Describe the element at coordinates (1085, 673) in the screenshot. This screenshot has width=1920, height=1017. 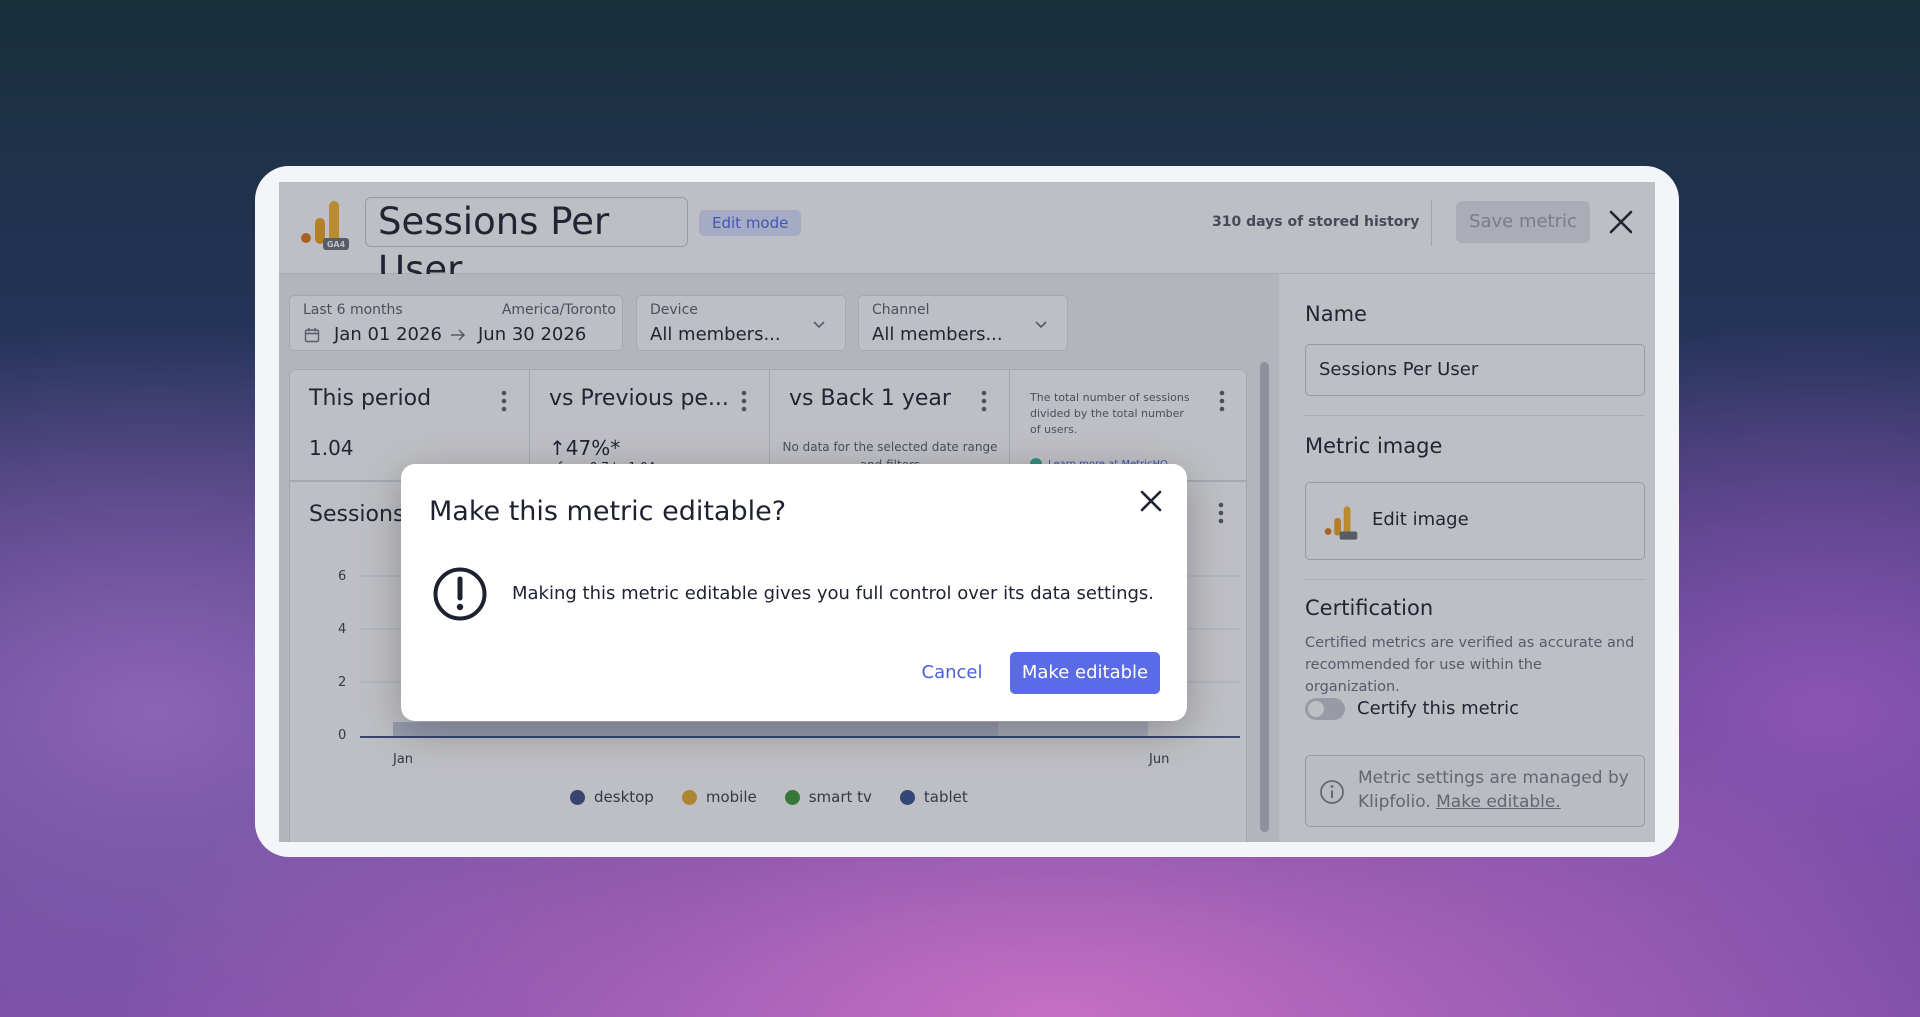
I see `make-editable-button: Make editable` at that location.